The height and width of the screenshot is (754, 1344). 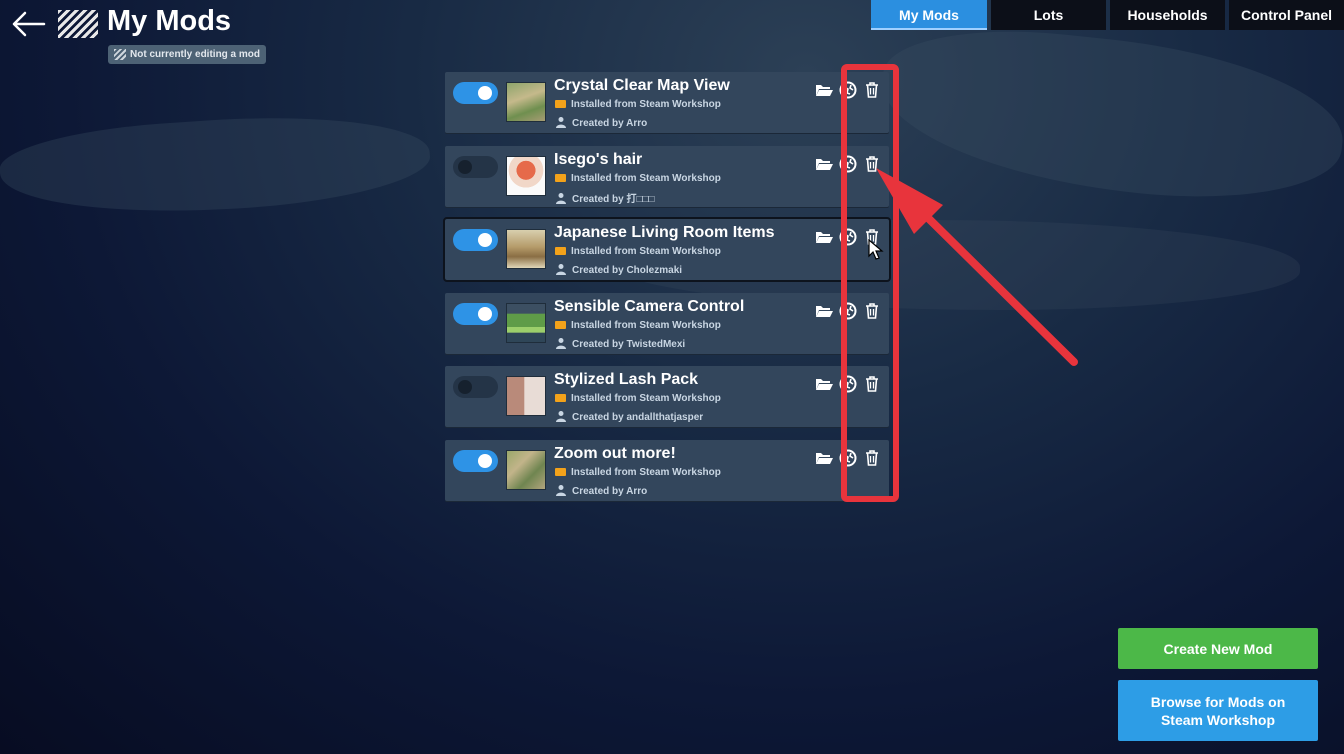 What do you see at coordinates (615, 453) in the screenshot?
I see `mod-name: Zoom out more!` at bounding box center [615, 453].